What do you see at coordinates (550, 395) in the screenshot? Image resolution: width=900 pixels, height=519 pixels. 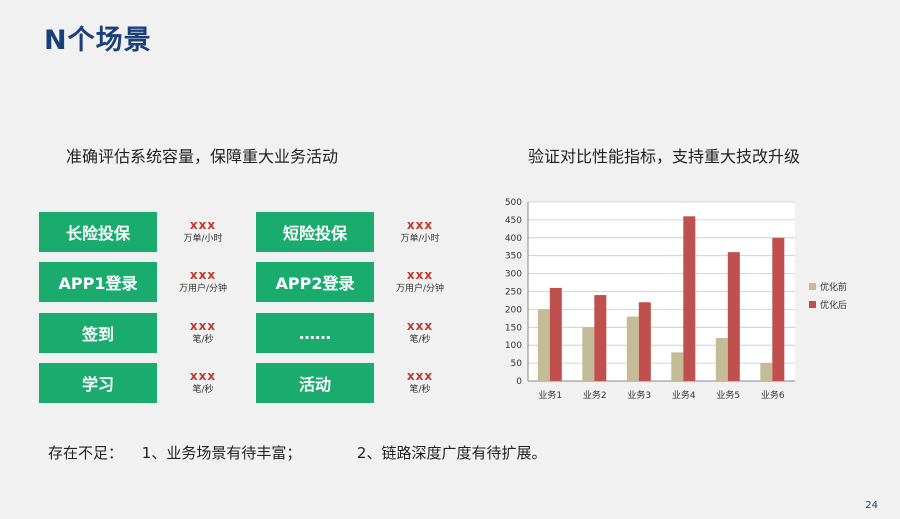 I see `x-tick-label: 业务1` at bounding box center [550, 395].